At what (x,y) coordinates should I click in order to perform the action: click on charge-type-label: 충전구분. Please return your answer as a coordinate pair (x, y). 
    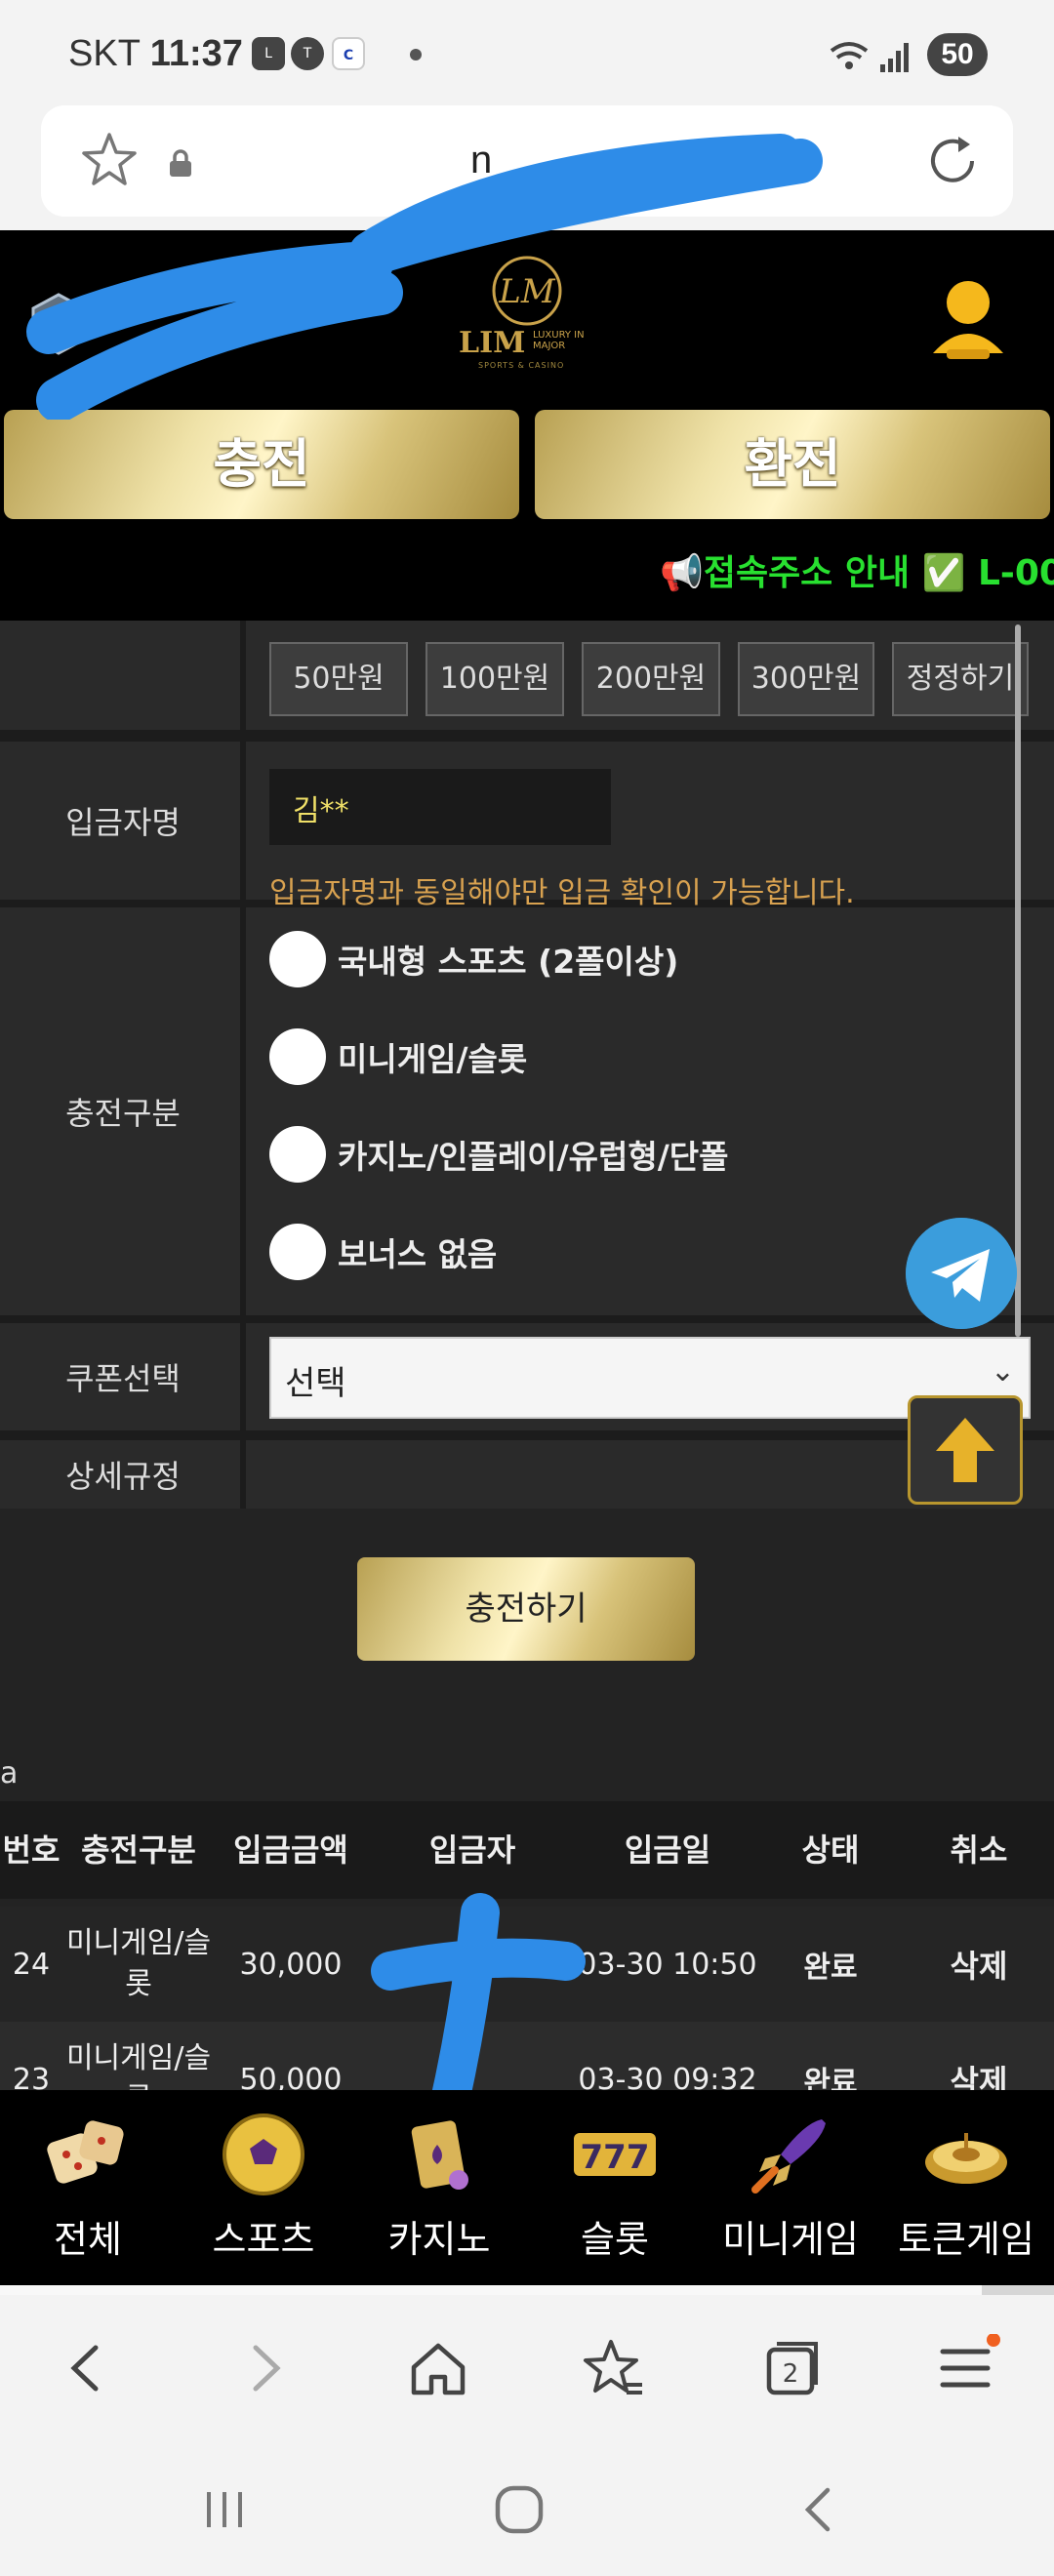
    Looking at the image, I should click on (126, 1111).